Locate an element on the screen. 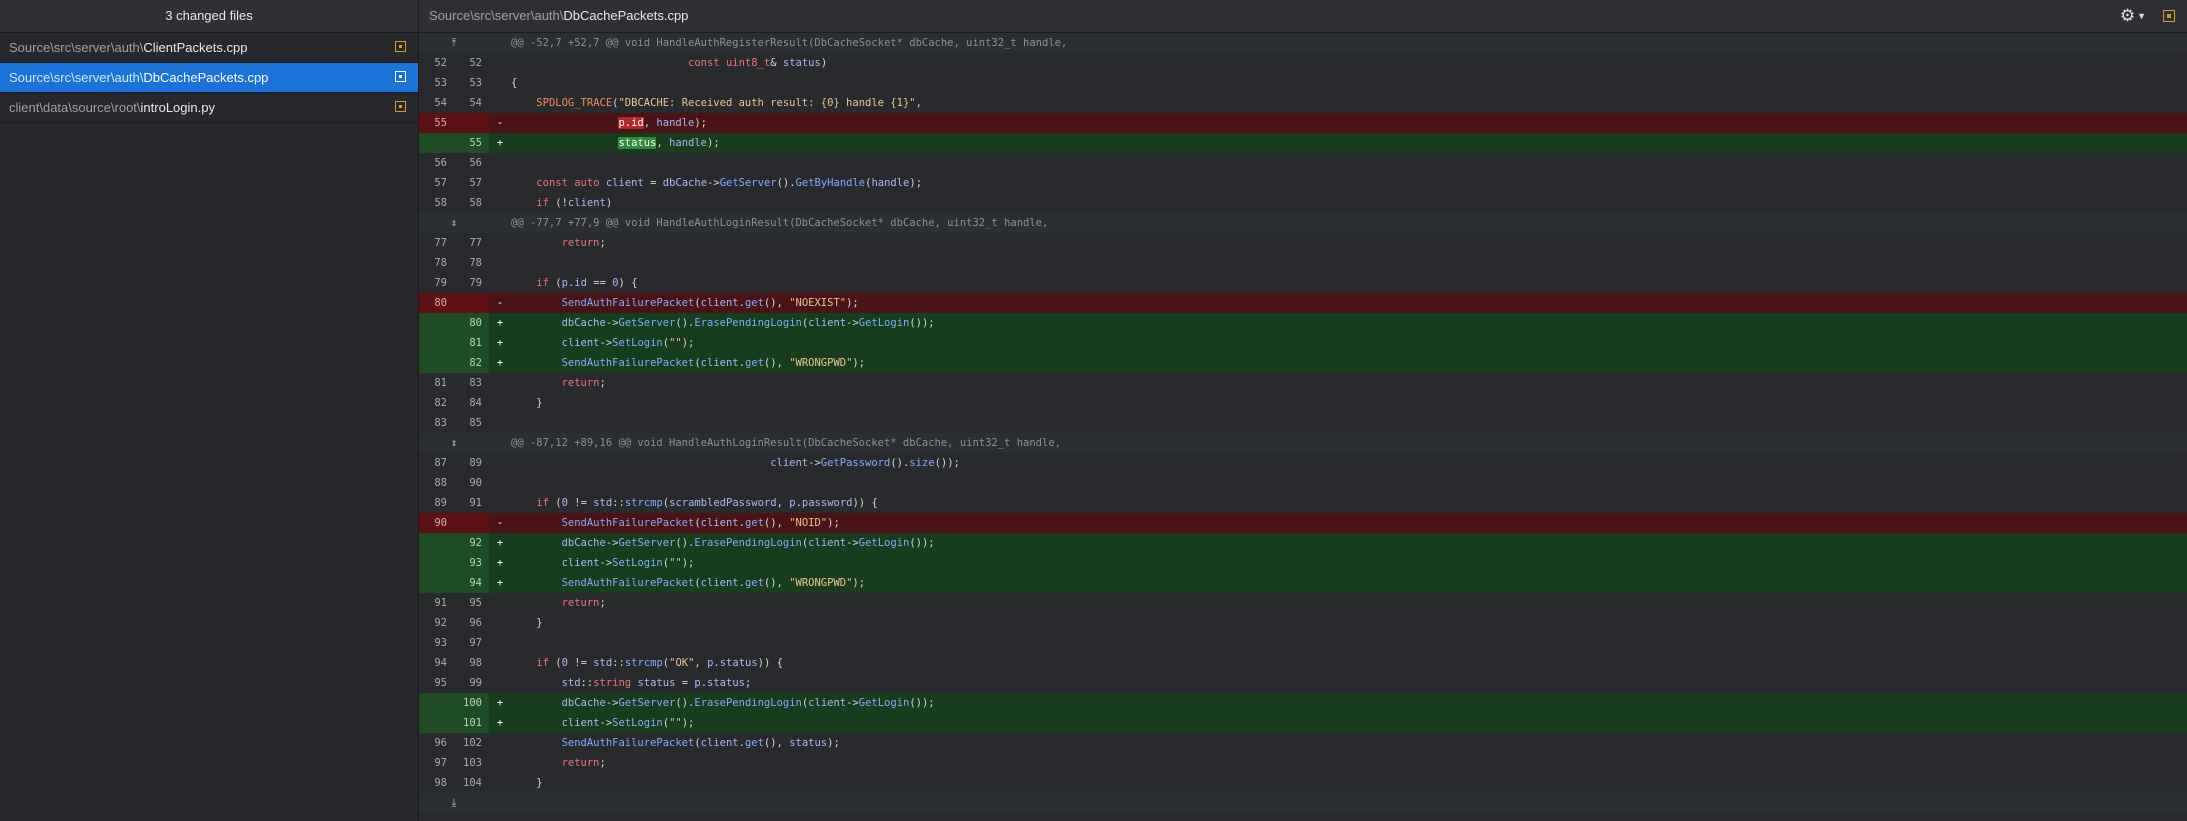 Image resolution: width=2187 pixels, height=821 pixels. diff-line-added: 101 + client->SetLogin(""); is located at coordinates (1303, 723).